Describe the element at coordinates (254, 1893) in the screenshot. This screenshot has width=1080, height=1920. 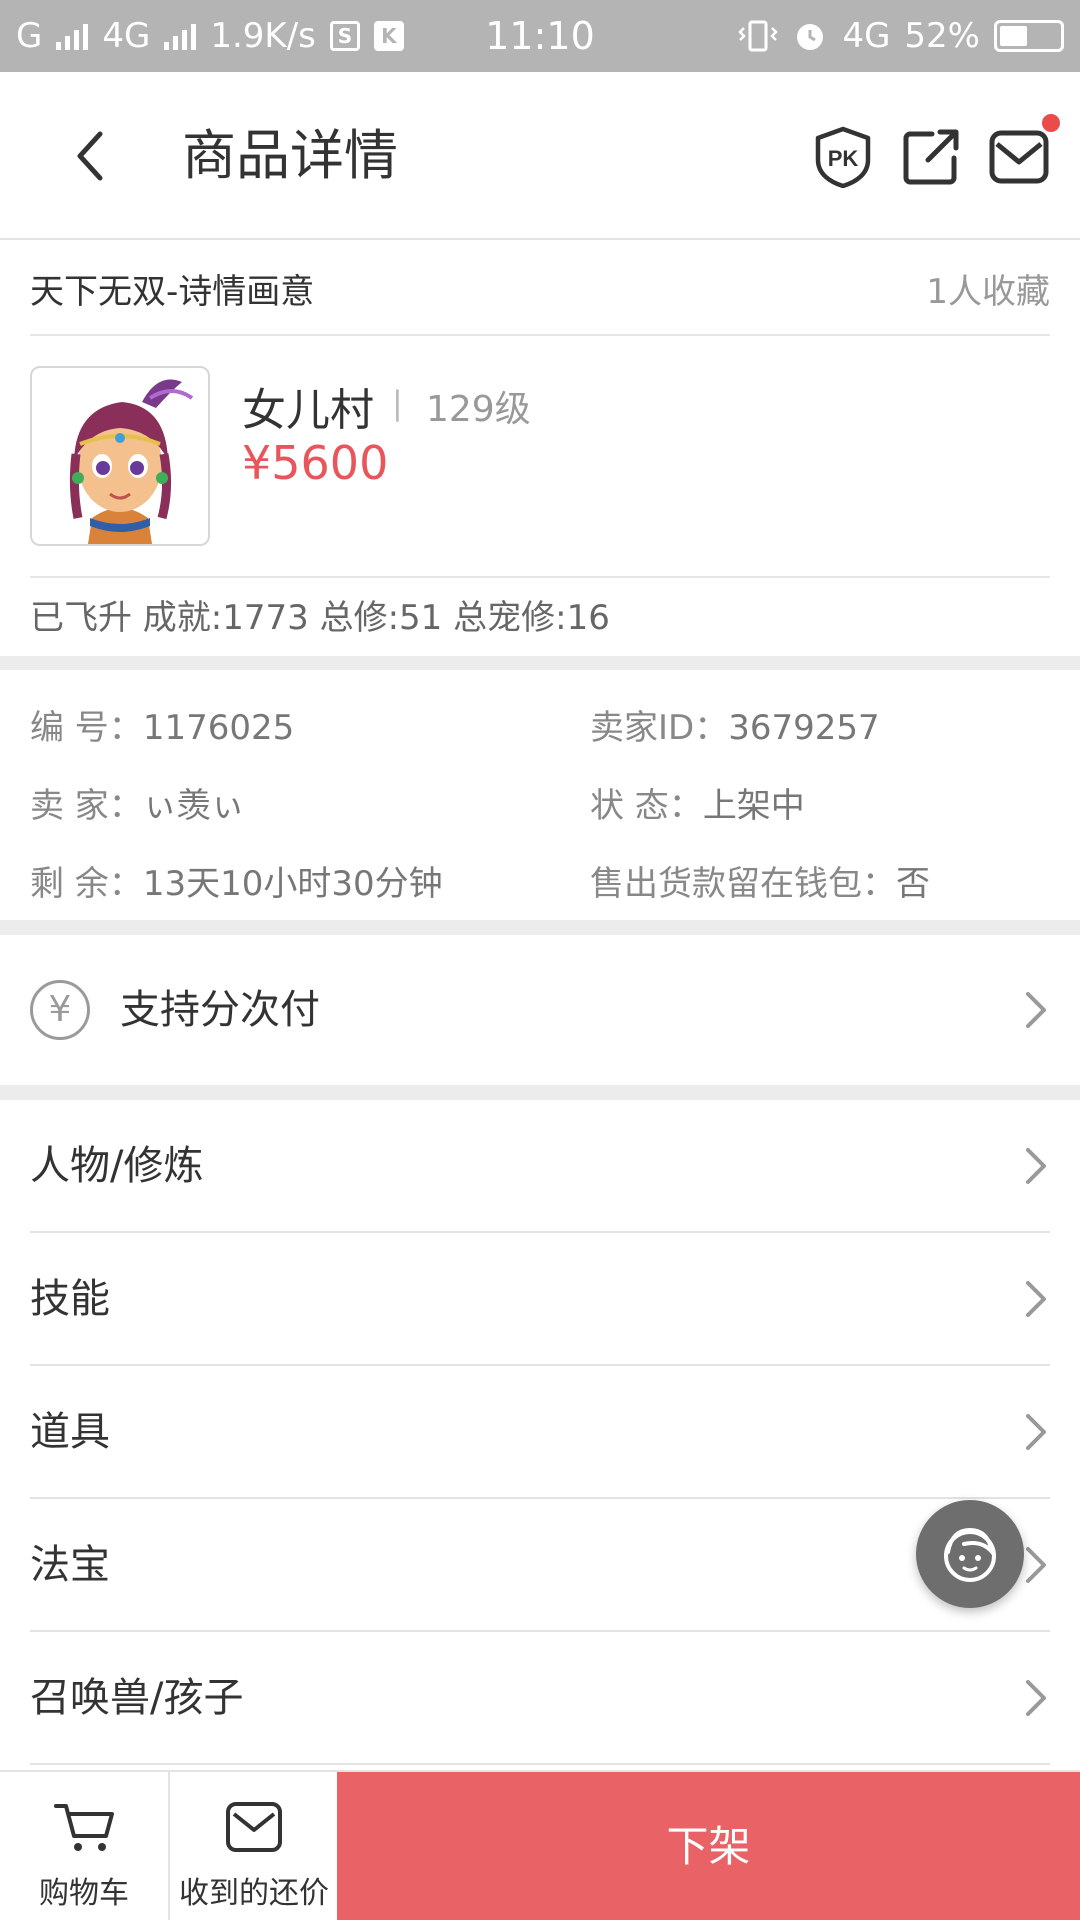
I see `offers-label: 收到的还价` at that location.